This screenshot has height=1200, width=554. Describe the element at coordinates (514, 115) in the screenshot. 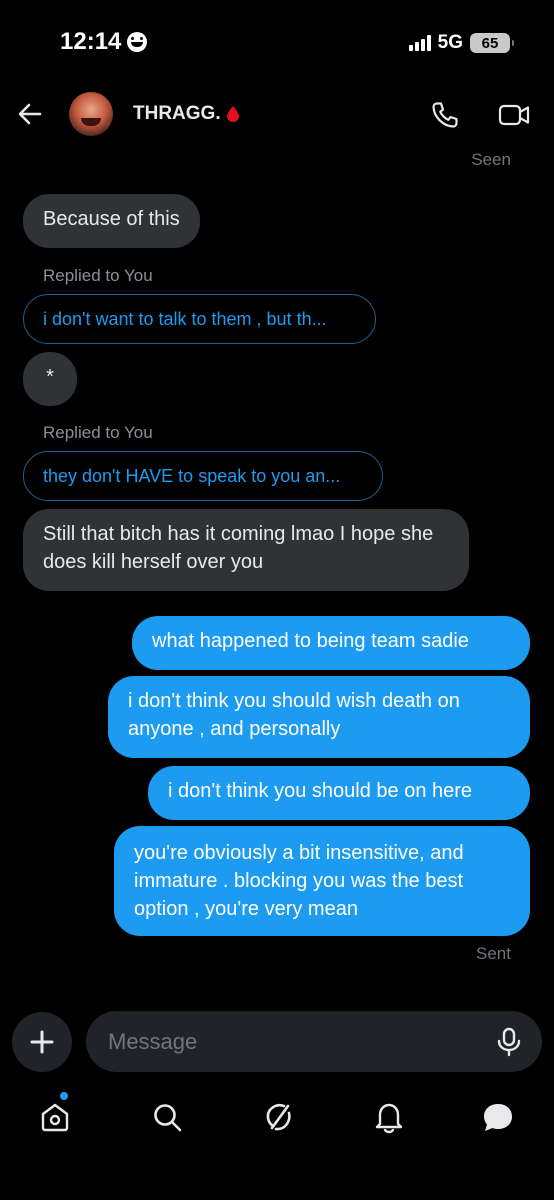

I see `video-call-icon` at that location.